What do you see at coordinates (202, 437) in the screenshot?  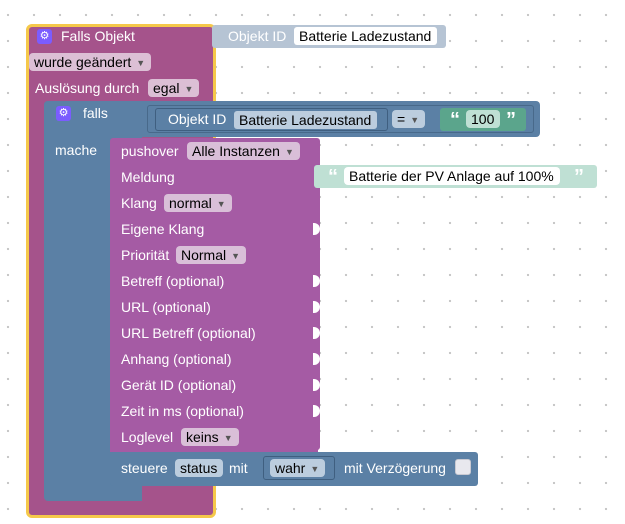 I see `loglevel-dropdown-value: keins` at bounding box center [202, 437].